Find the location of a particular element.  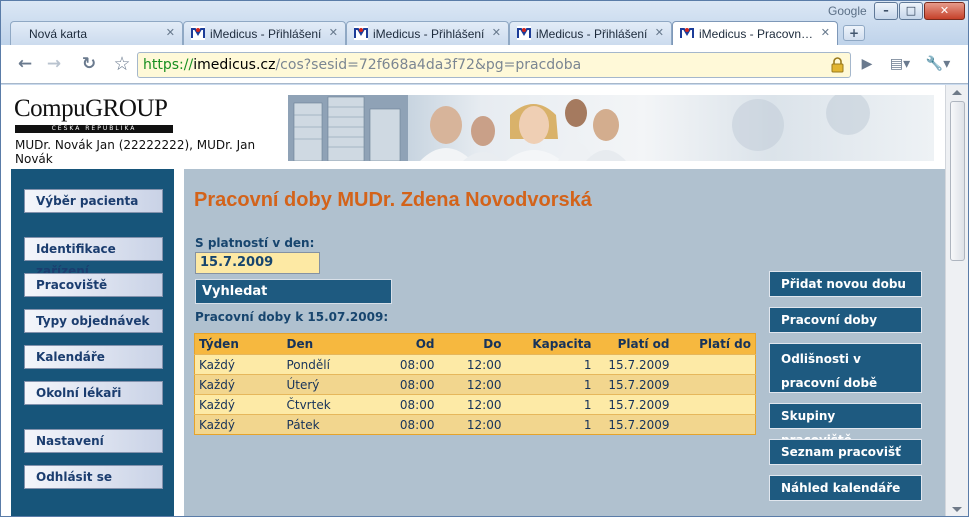

cell-den: Pondělí is located at coordinates (327, 364).